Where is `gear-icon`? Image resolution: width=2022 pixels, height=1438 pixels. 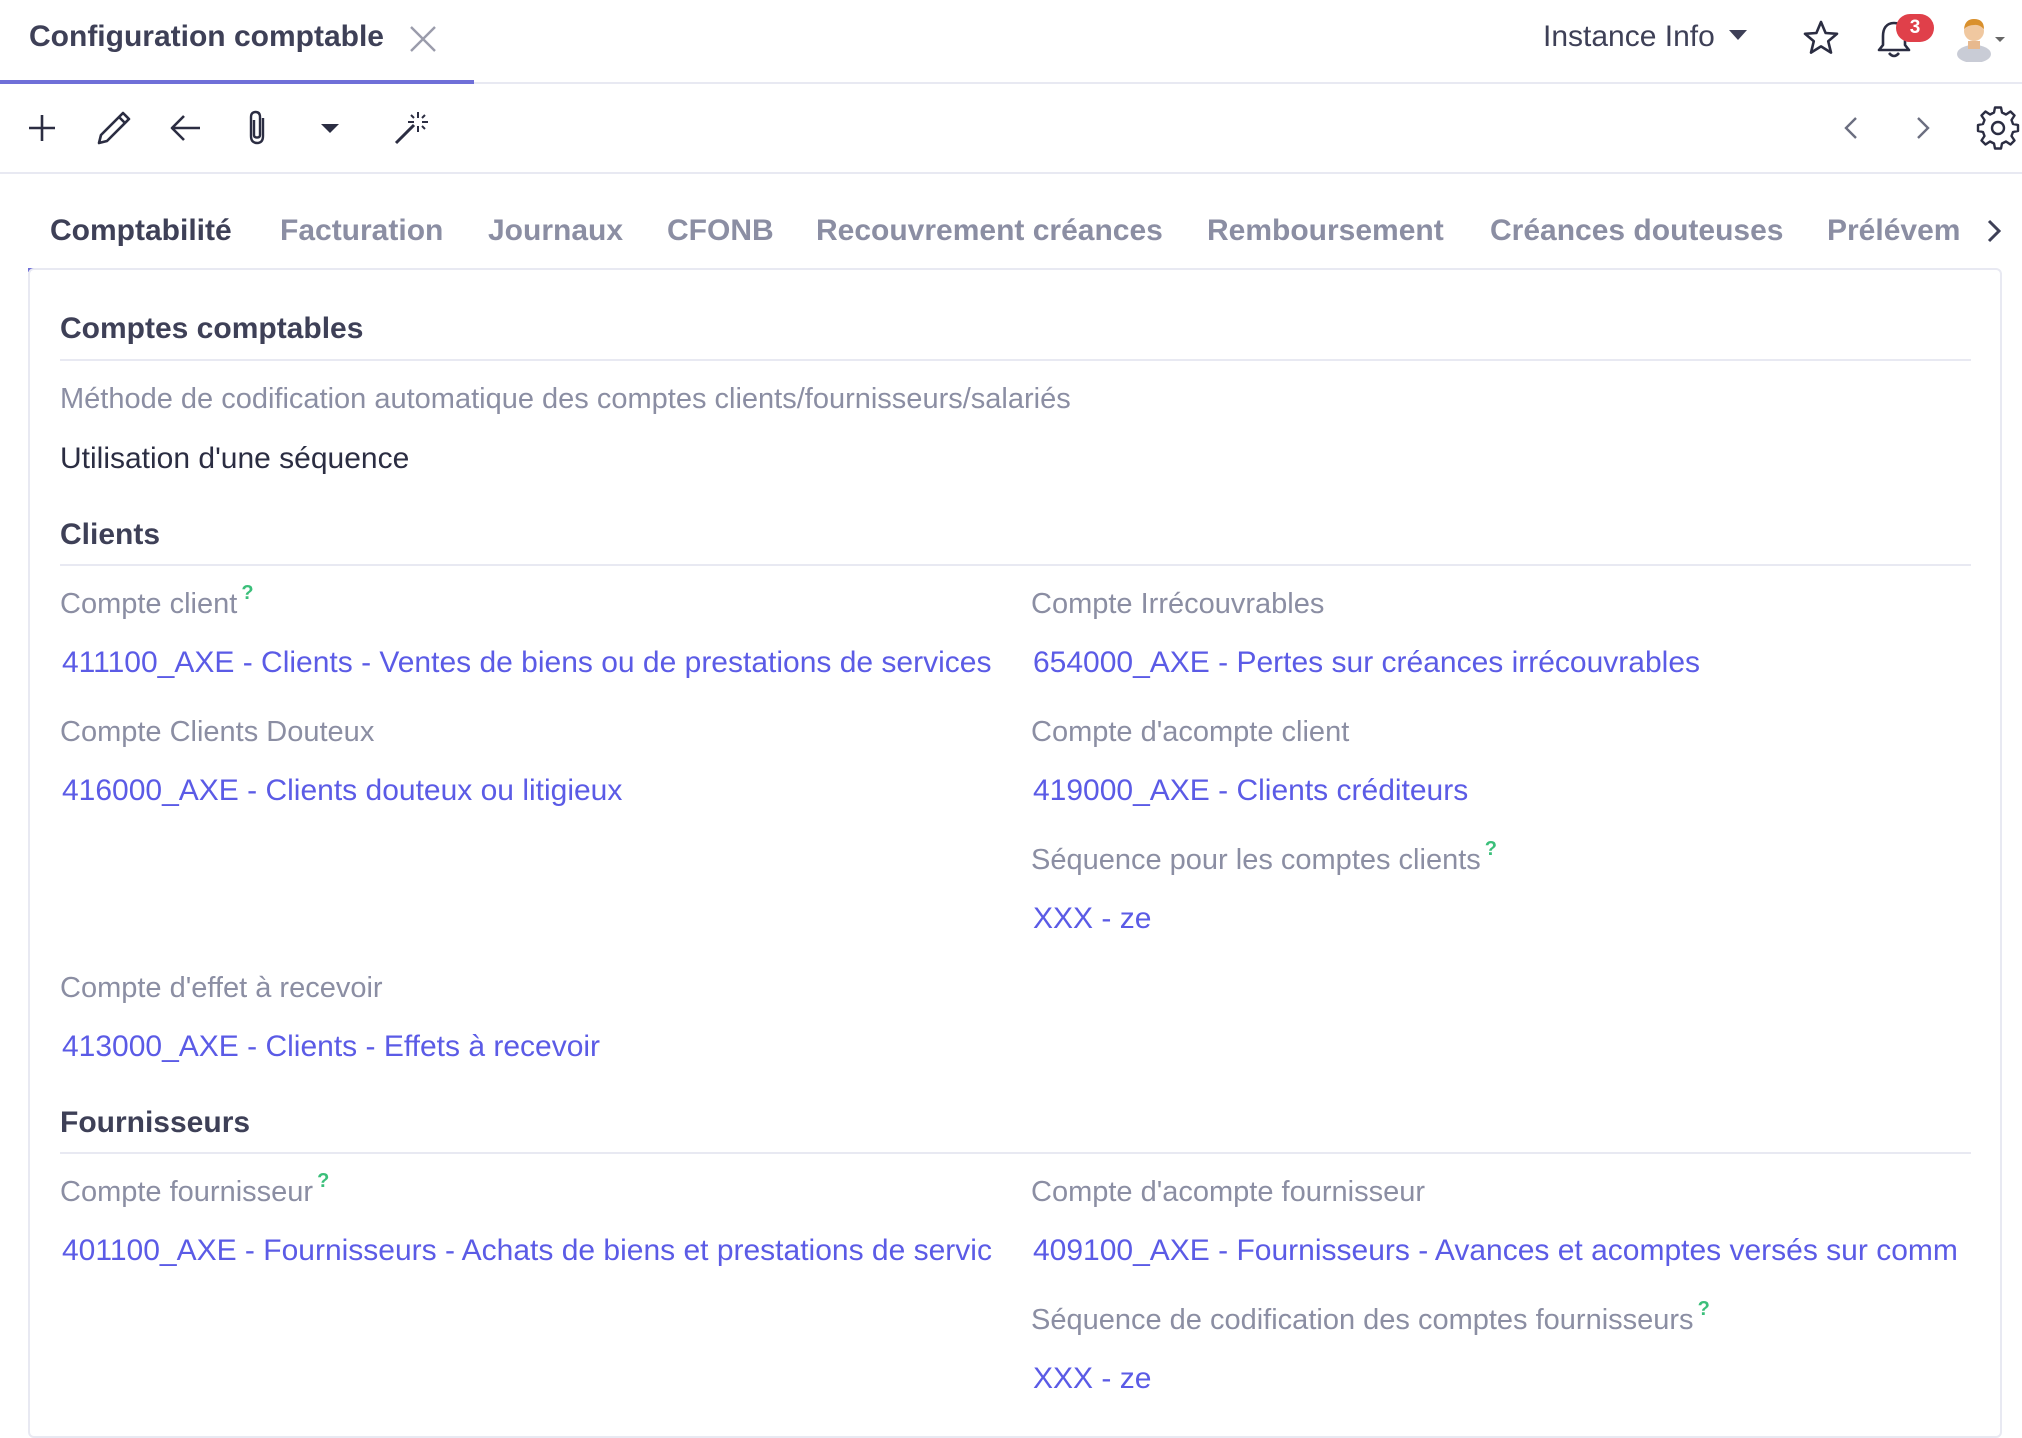 gear-icon is located at coordinates (1998, 128).